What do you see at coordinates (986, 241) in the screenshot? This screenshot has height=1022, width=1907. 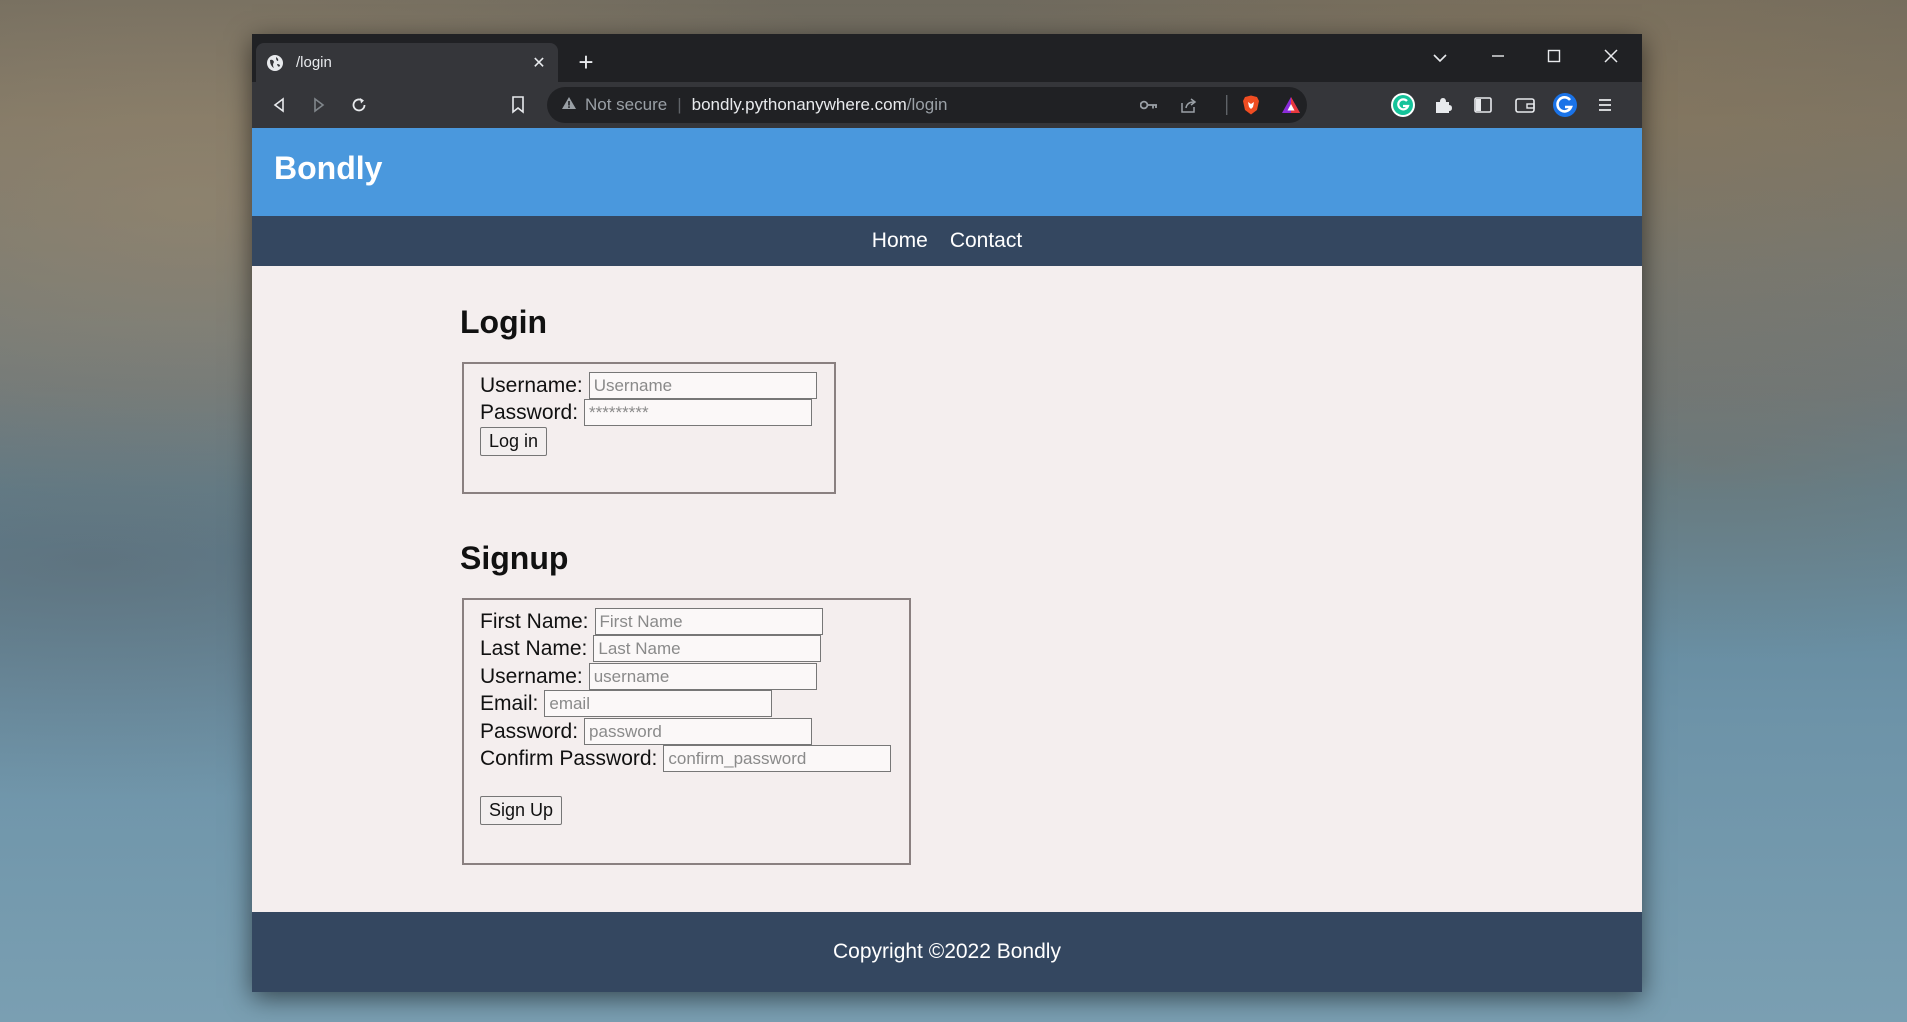 I see `nav-link-contact: Contact` at bounding box center [986, 241].